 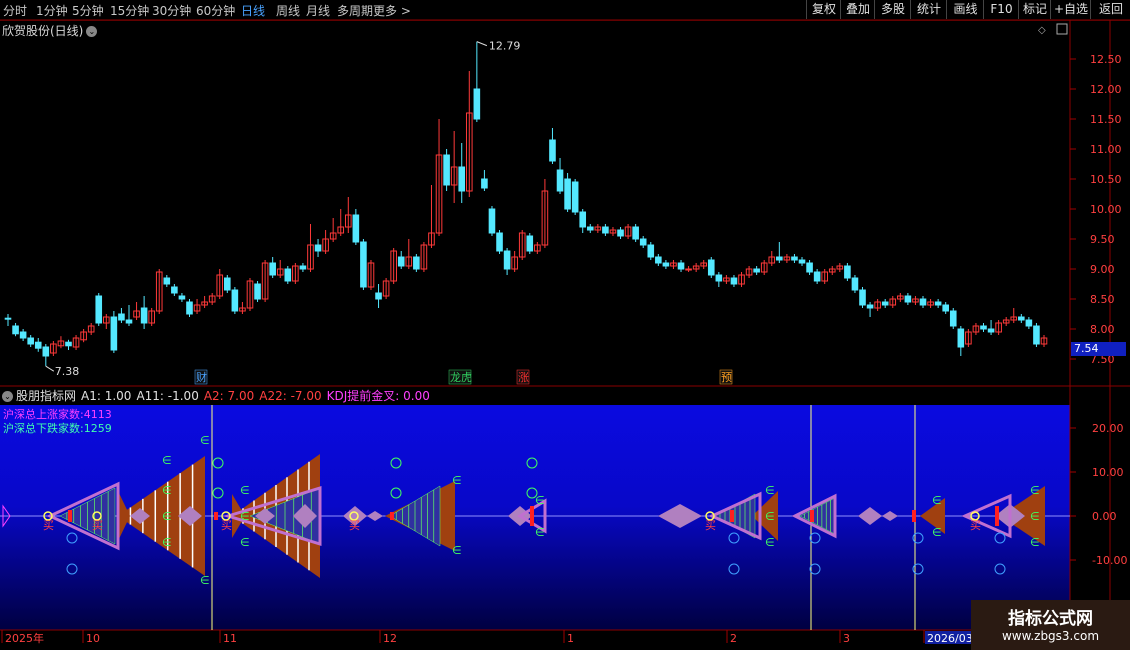 What do you see at coordinates (726, 377) in the screenshot?
I see `event-marker-3: 预` at bounding box center [726, 377].